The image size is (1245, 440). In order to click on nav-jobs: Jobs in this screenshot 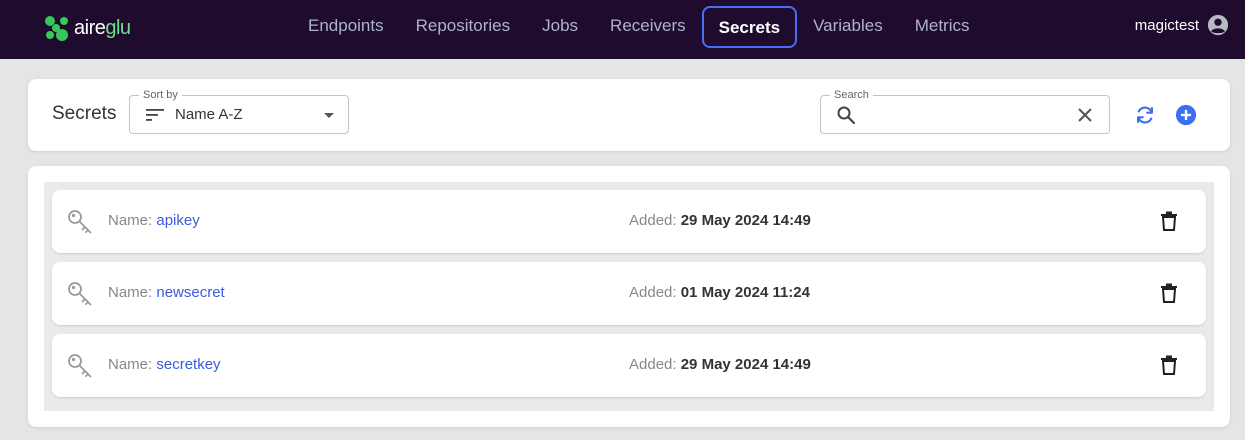, I will do `click(560, 27)`.